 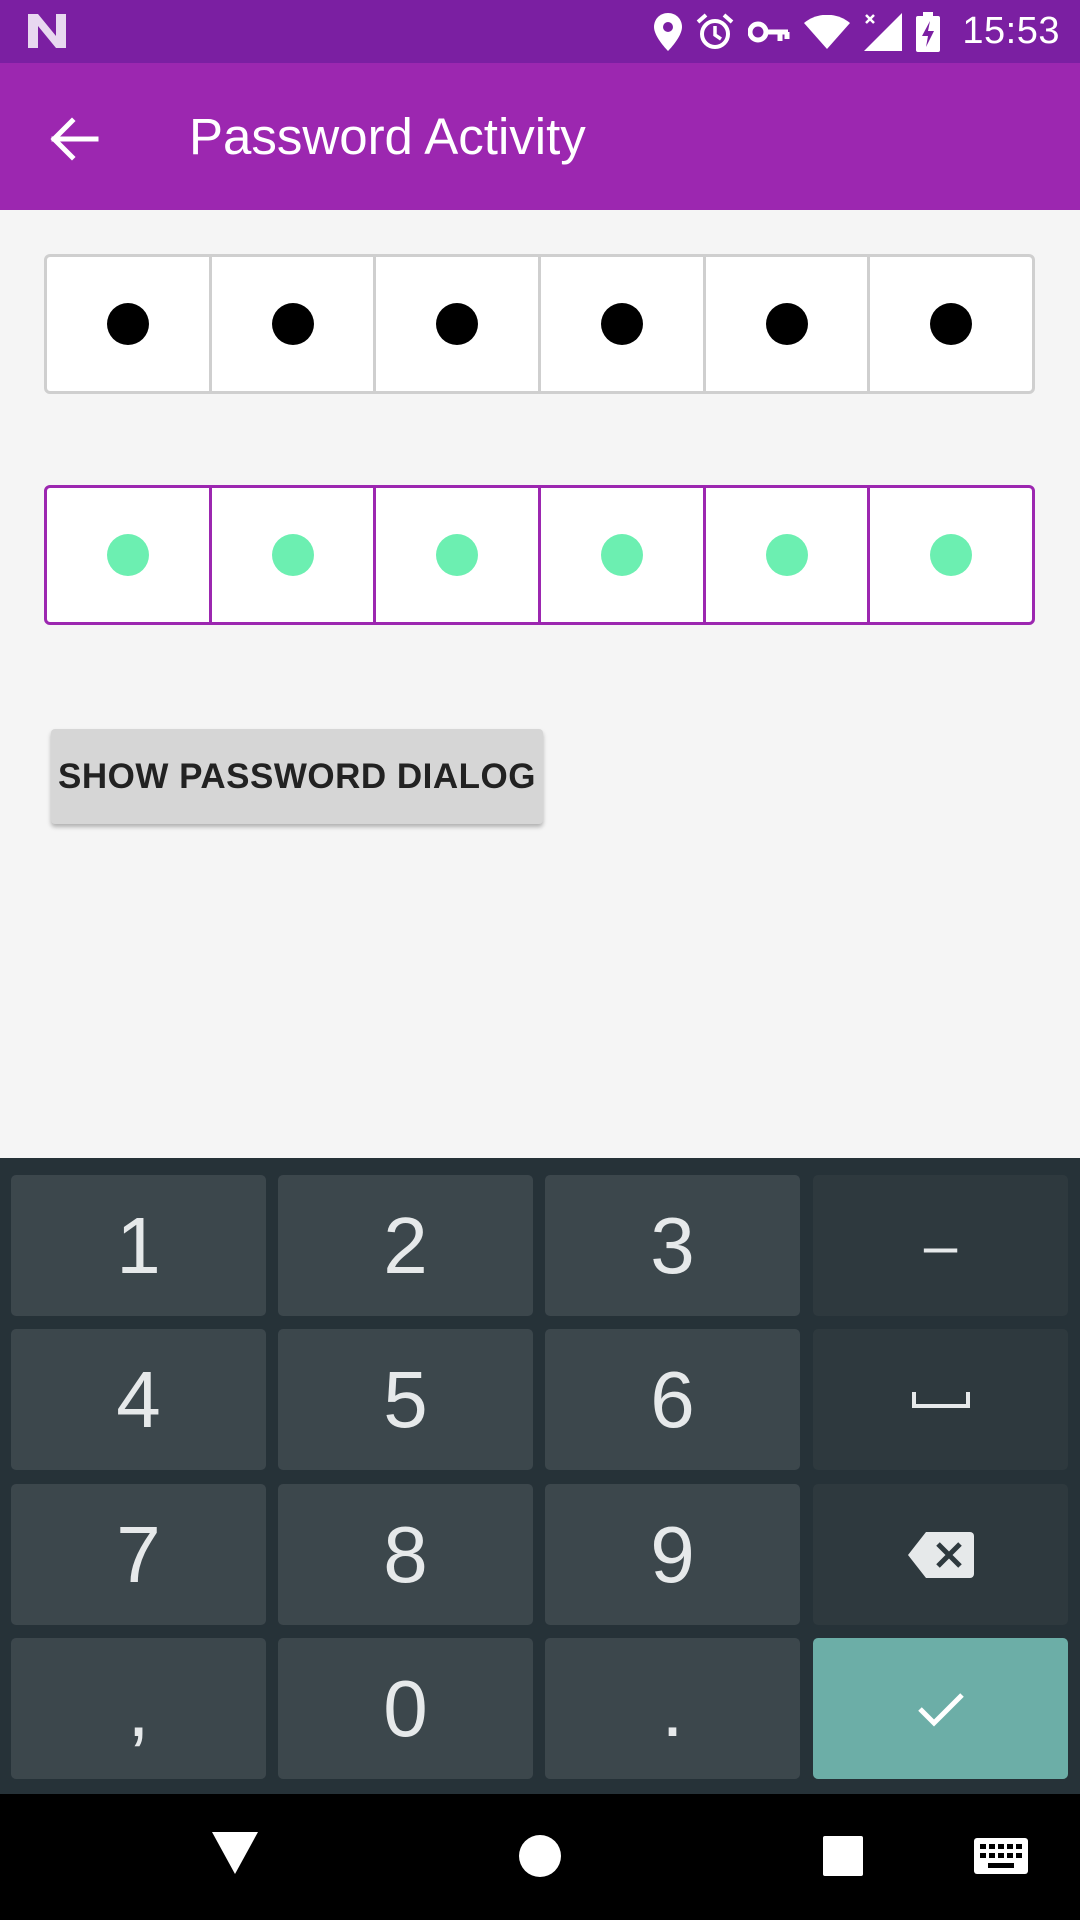 I want to click on password-field-black, so click(x=539, y=324).